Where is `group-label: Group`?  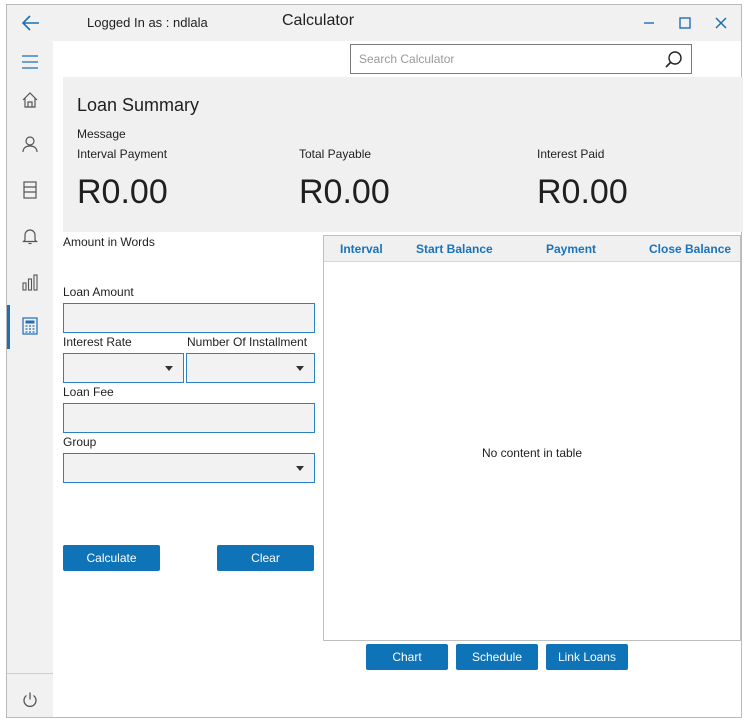 group-label: Group is located at coordinates (80, 442).